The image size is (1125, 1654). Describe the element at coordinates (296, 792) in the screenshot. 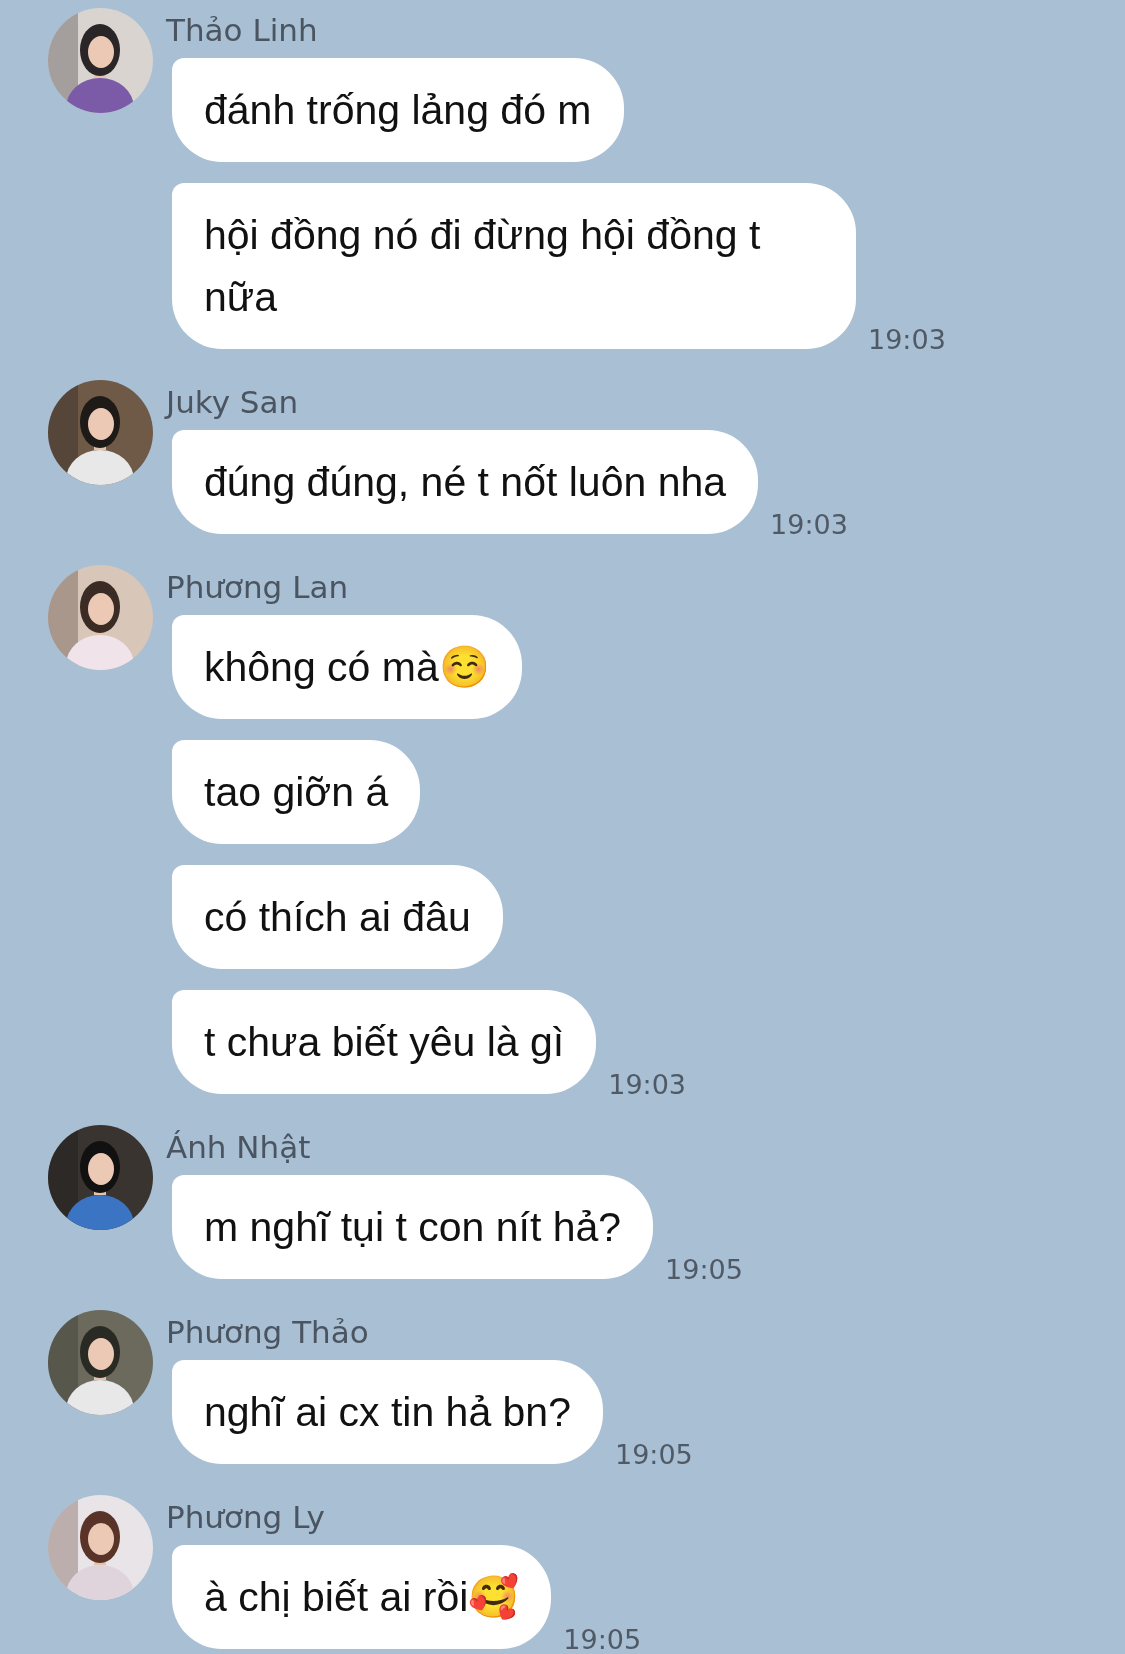

I see `message-bubble: tao giỡn á` at that location.